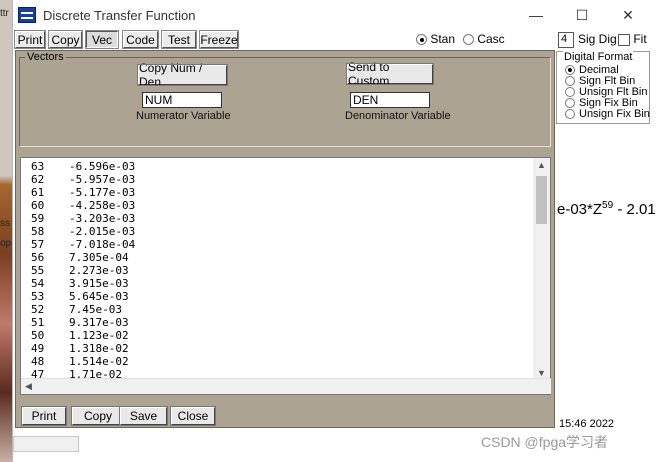 The image size is (660, 462). I want to click on title-bar: Discrete Transfer Function — ☐ ✕, so click(336, 15).